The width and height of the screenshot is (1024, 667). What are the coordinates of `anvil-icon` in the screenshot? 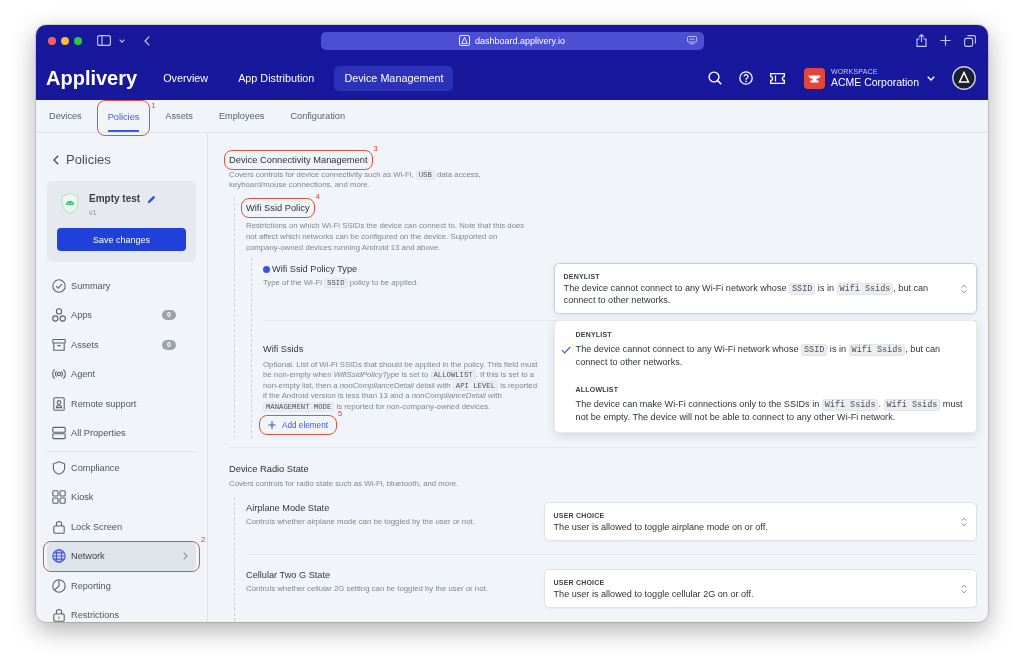 It's located at (814, 78).